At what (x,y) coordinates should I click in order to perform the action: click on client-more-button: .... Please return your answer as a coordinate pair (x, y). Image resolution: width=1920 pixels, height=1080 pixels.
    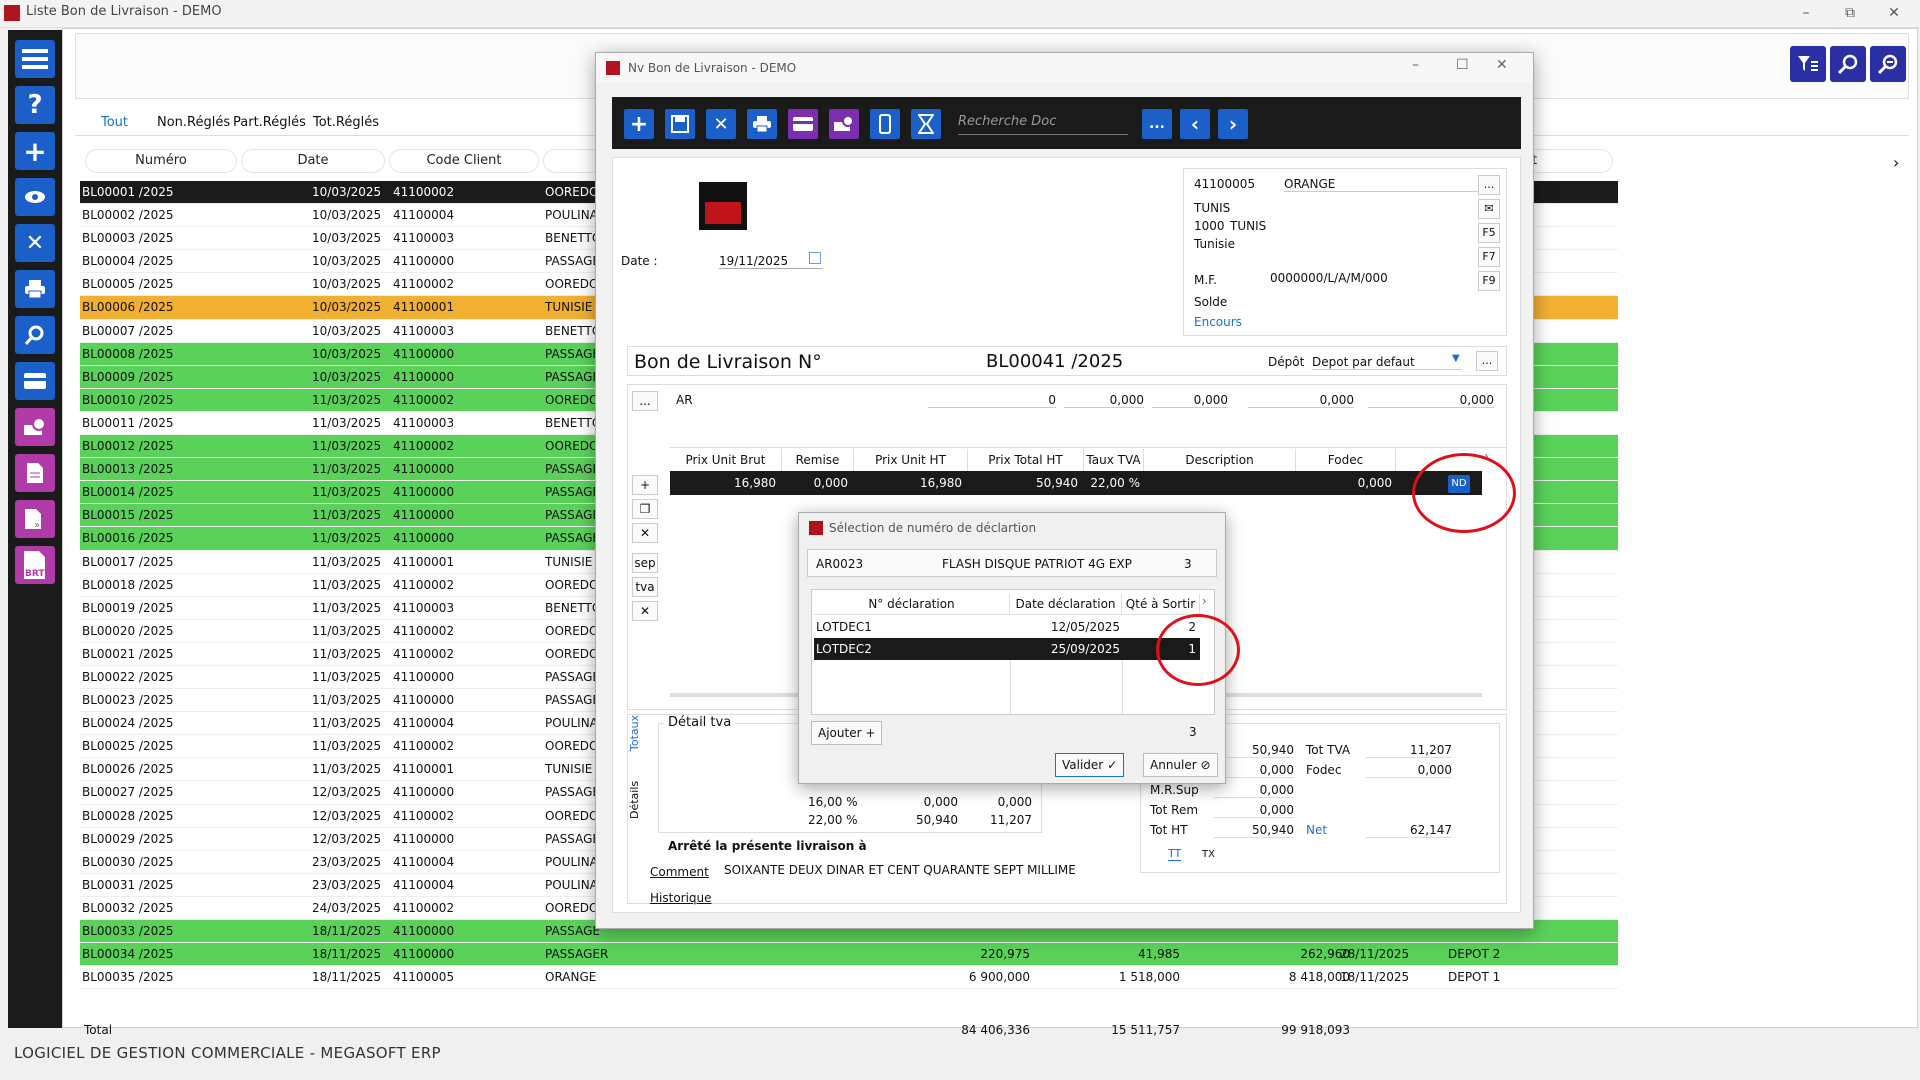
    Looking at the image, I should click on (1489, 185).